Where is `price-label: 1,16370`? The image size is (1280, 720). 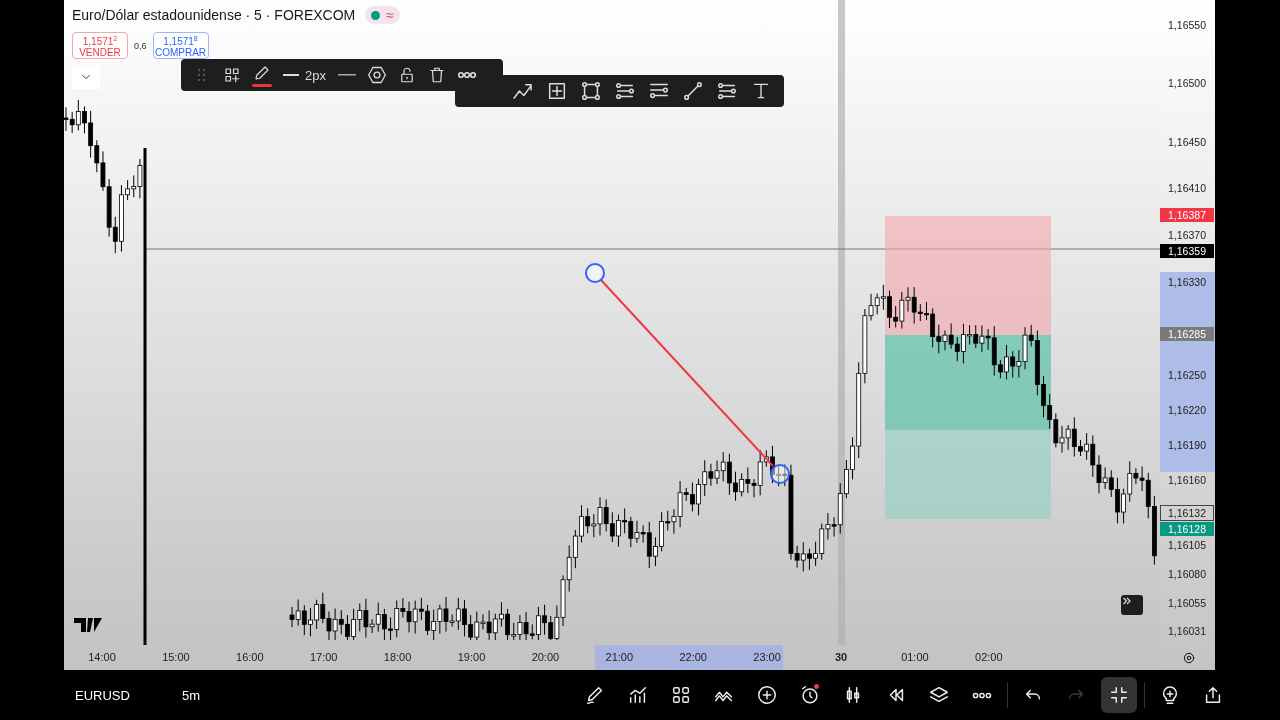 price-label: 1,16370 is located at coordinates (1187, 235).